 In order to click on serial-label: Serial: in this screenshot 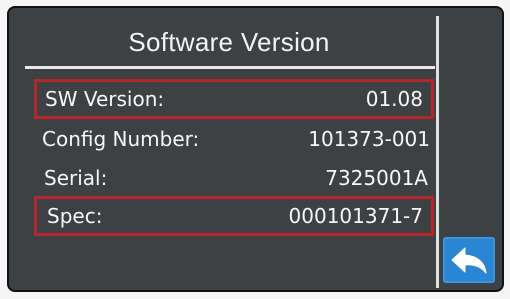, I will do `click(76, 178)`.